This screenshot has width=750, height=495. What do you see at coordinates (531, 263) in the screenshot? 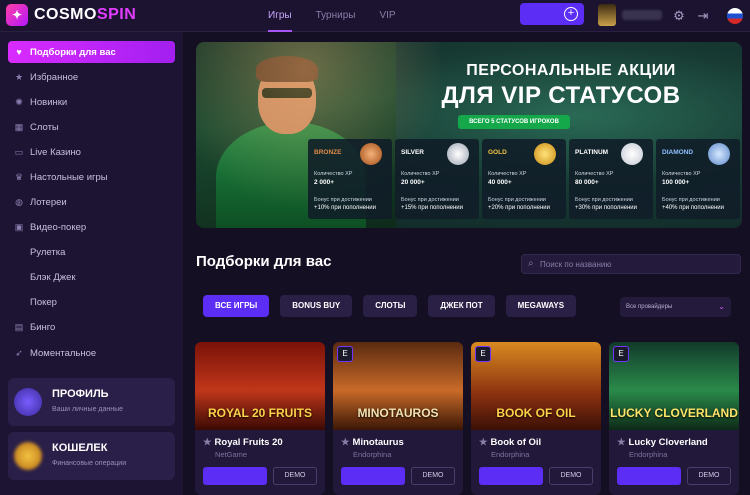
I see `search-icon: ⌕` at bounding box center [531, 263].